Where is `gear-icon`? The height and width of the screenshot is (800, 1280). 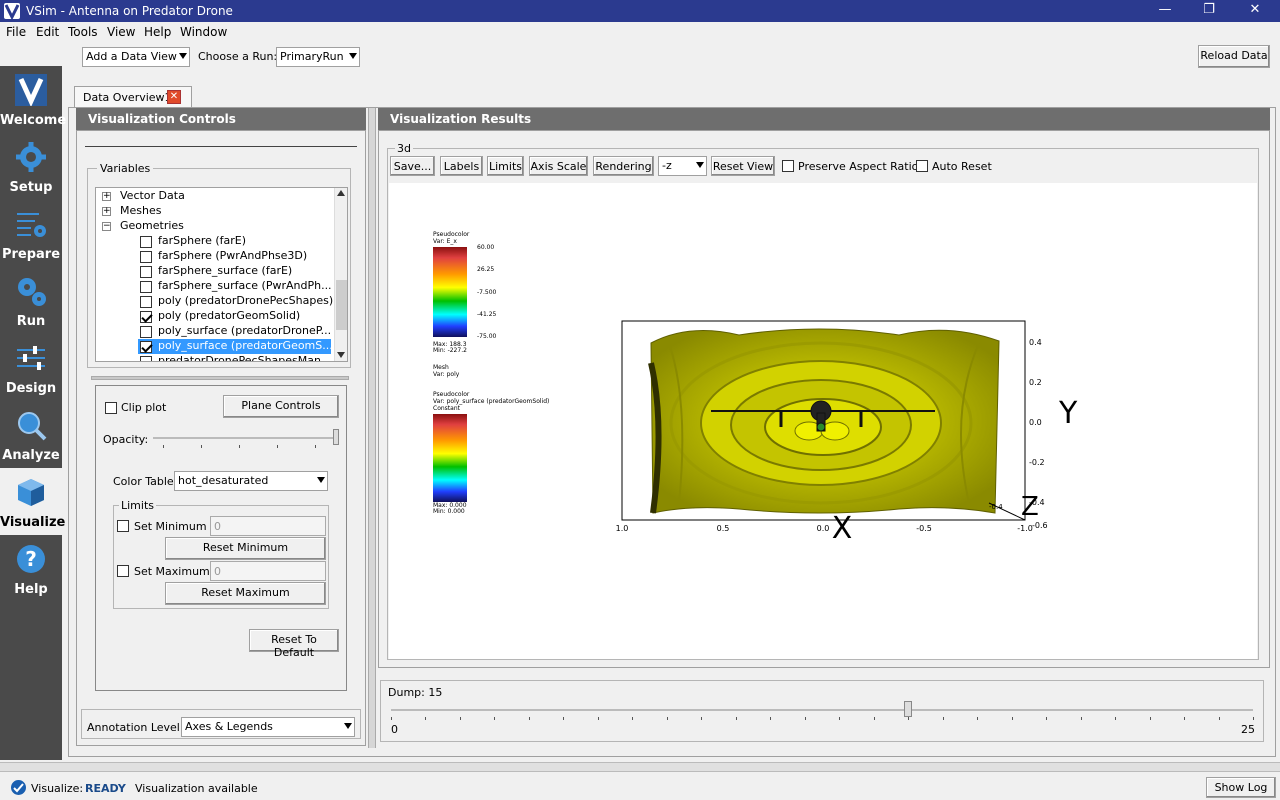
gear-icon is located at coordinates (31, 157).